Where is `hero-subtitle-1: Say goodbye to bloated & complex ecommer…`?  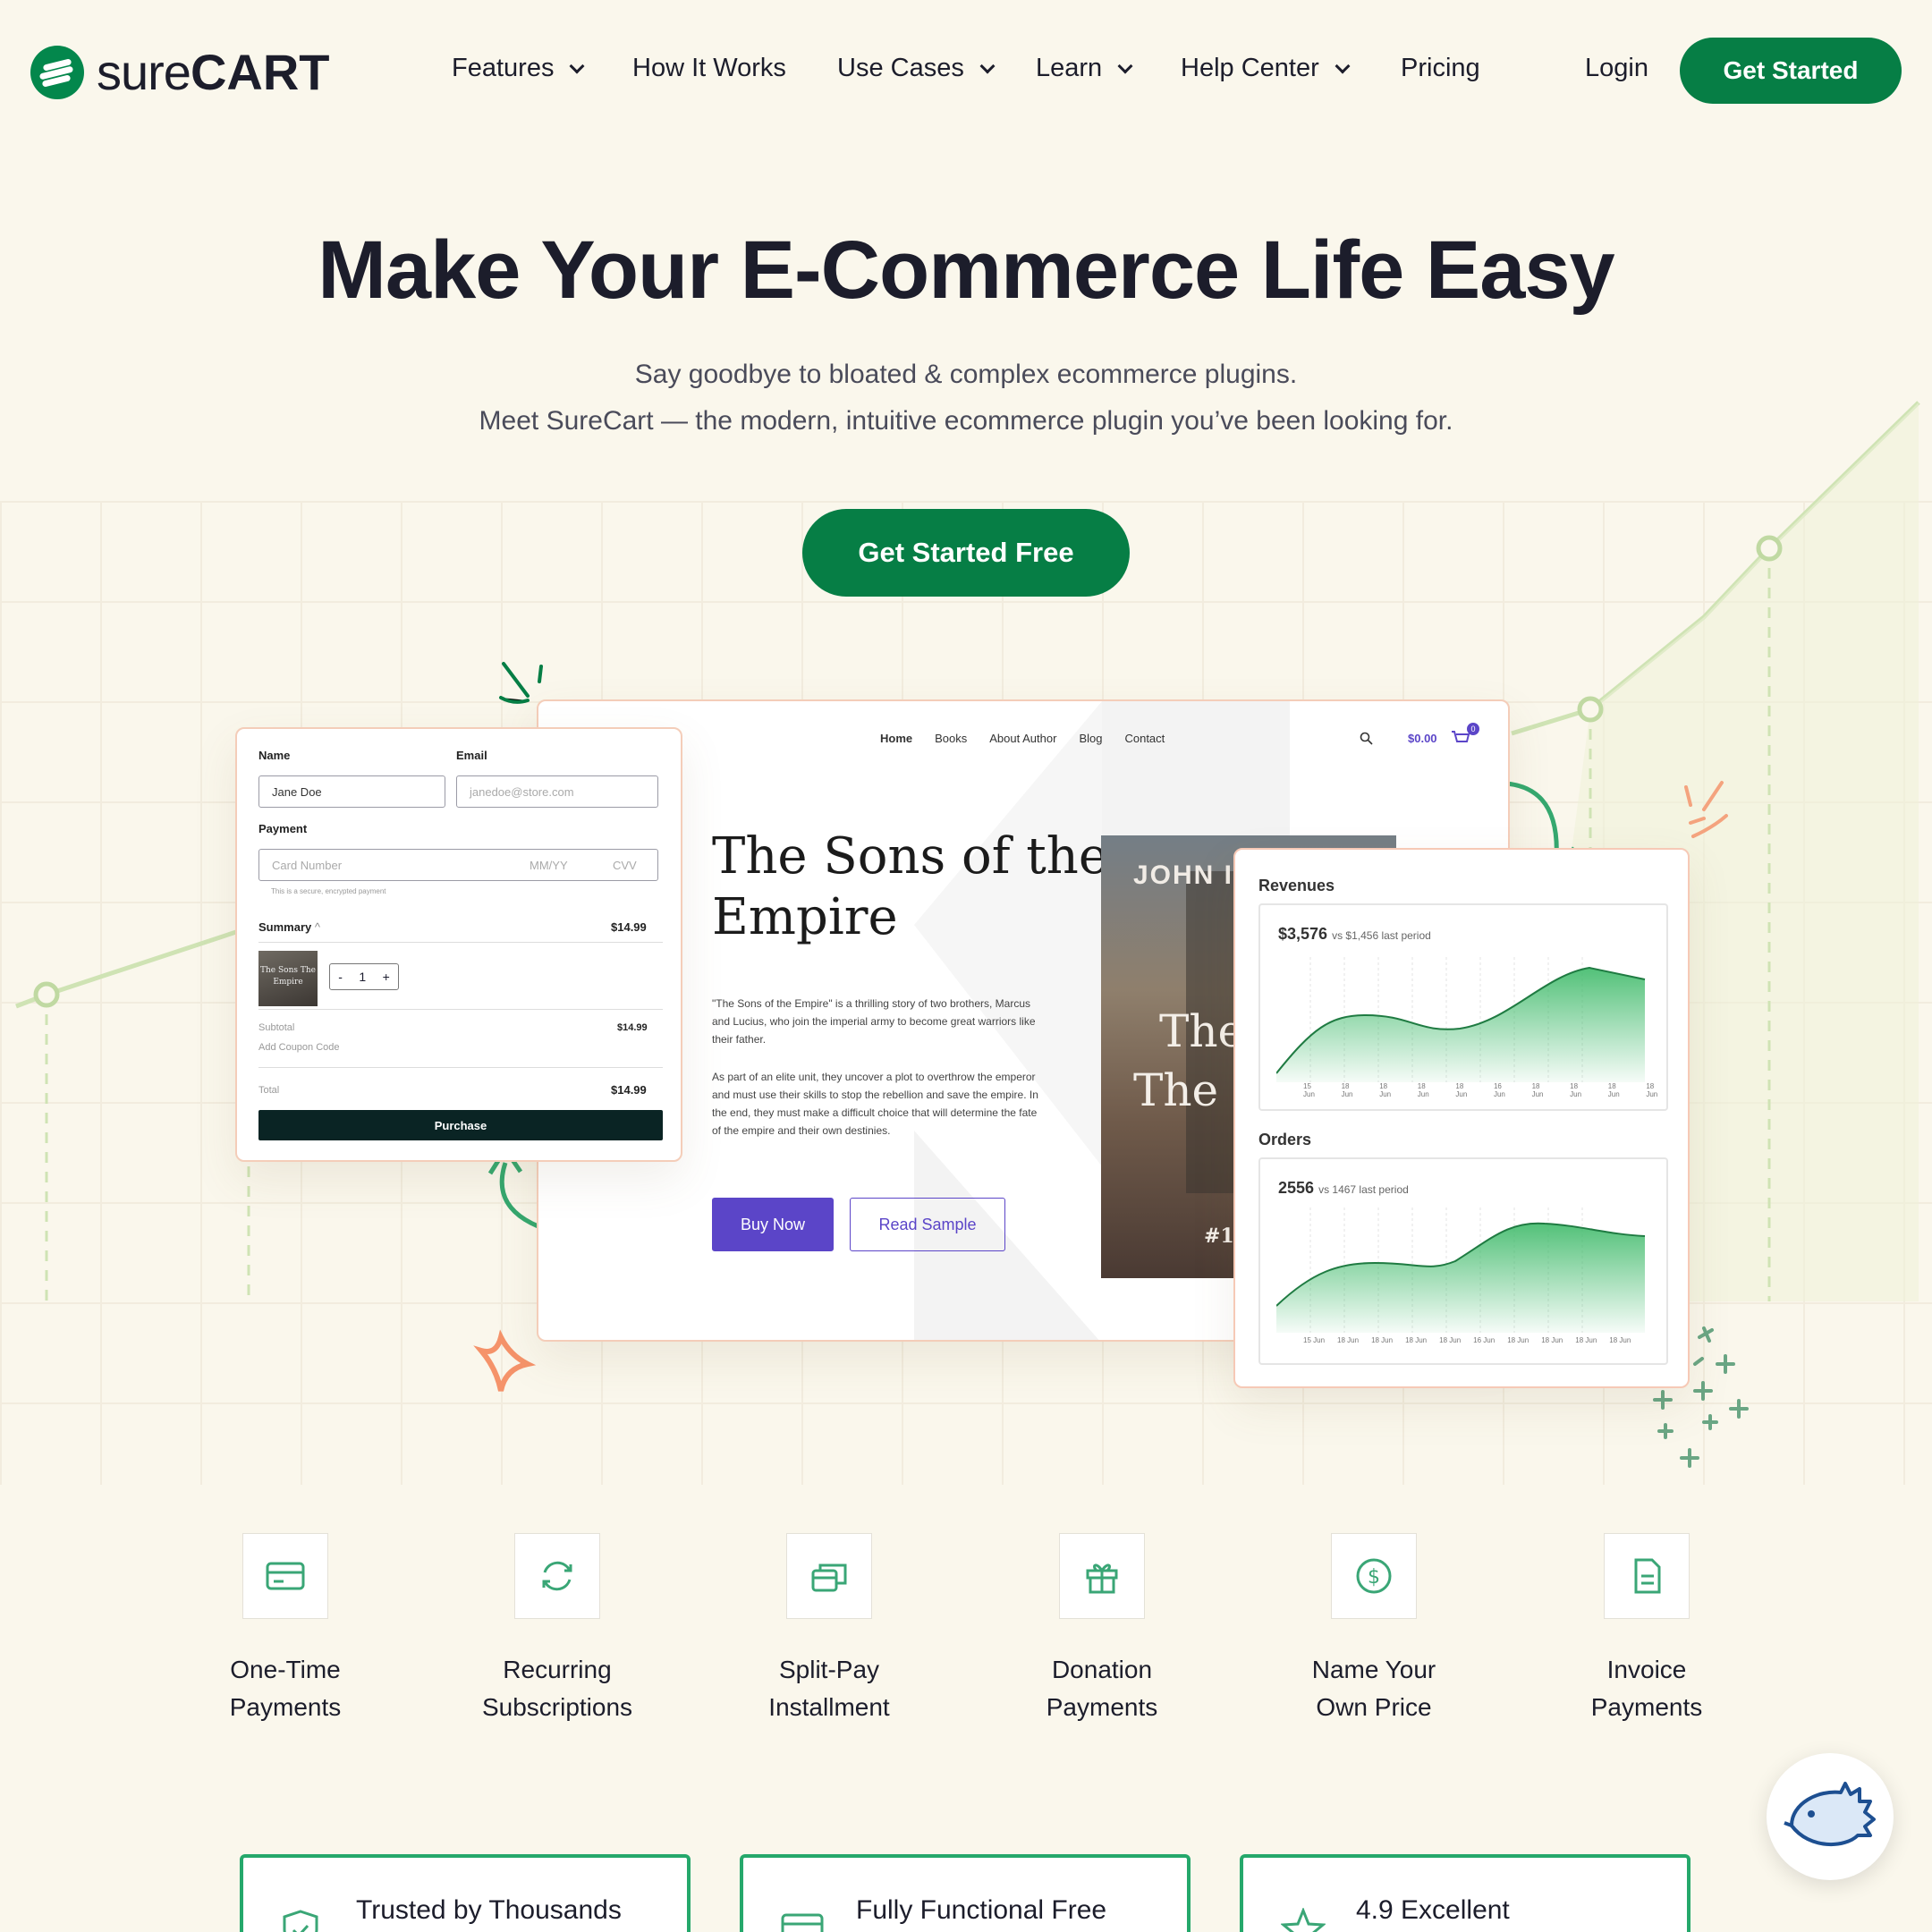 hero-subtitle-1: Say goodbye to bloated & complex ecommer… is located at coordinates (966, 374).